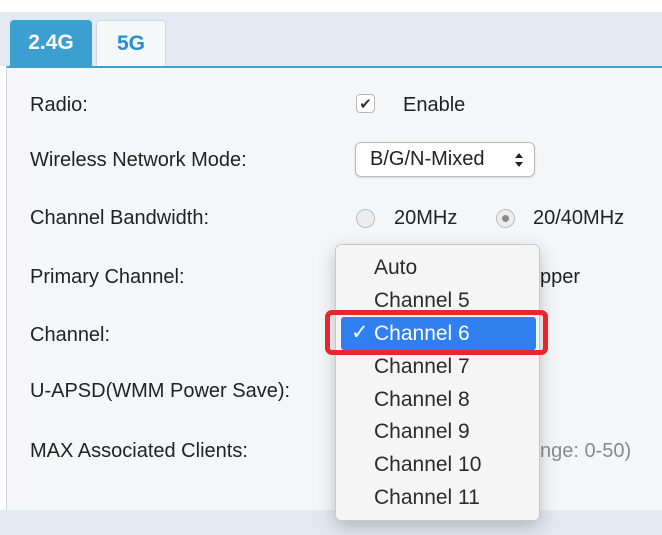 This screenshot has height=535, width=662. I want to click on wireless-mode-label: Wireless Network Mode:, so click(138, 160).